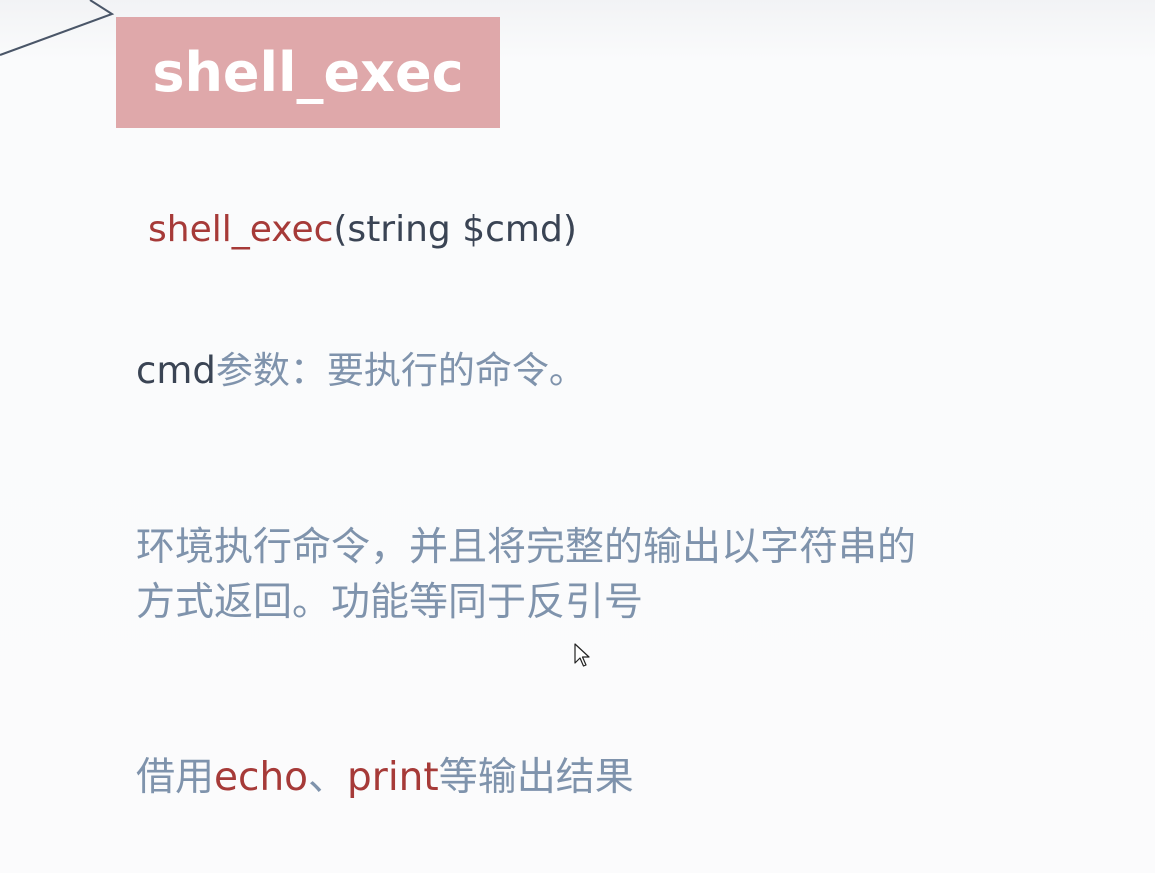 The image size is (1155, 873). I want to click on function-signature: shell_exec(string $cmd), so click(362, 229).